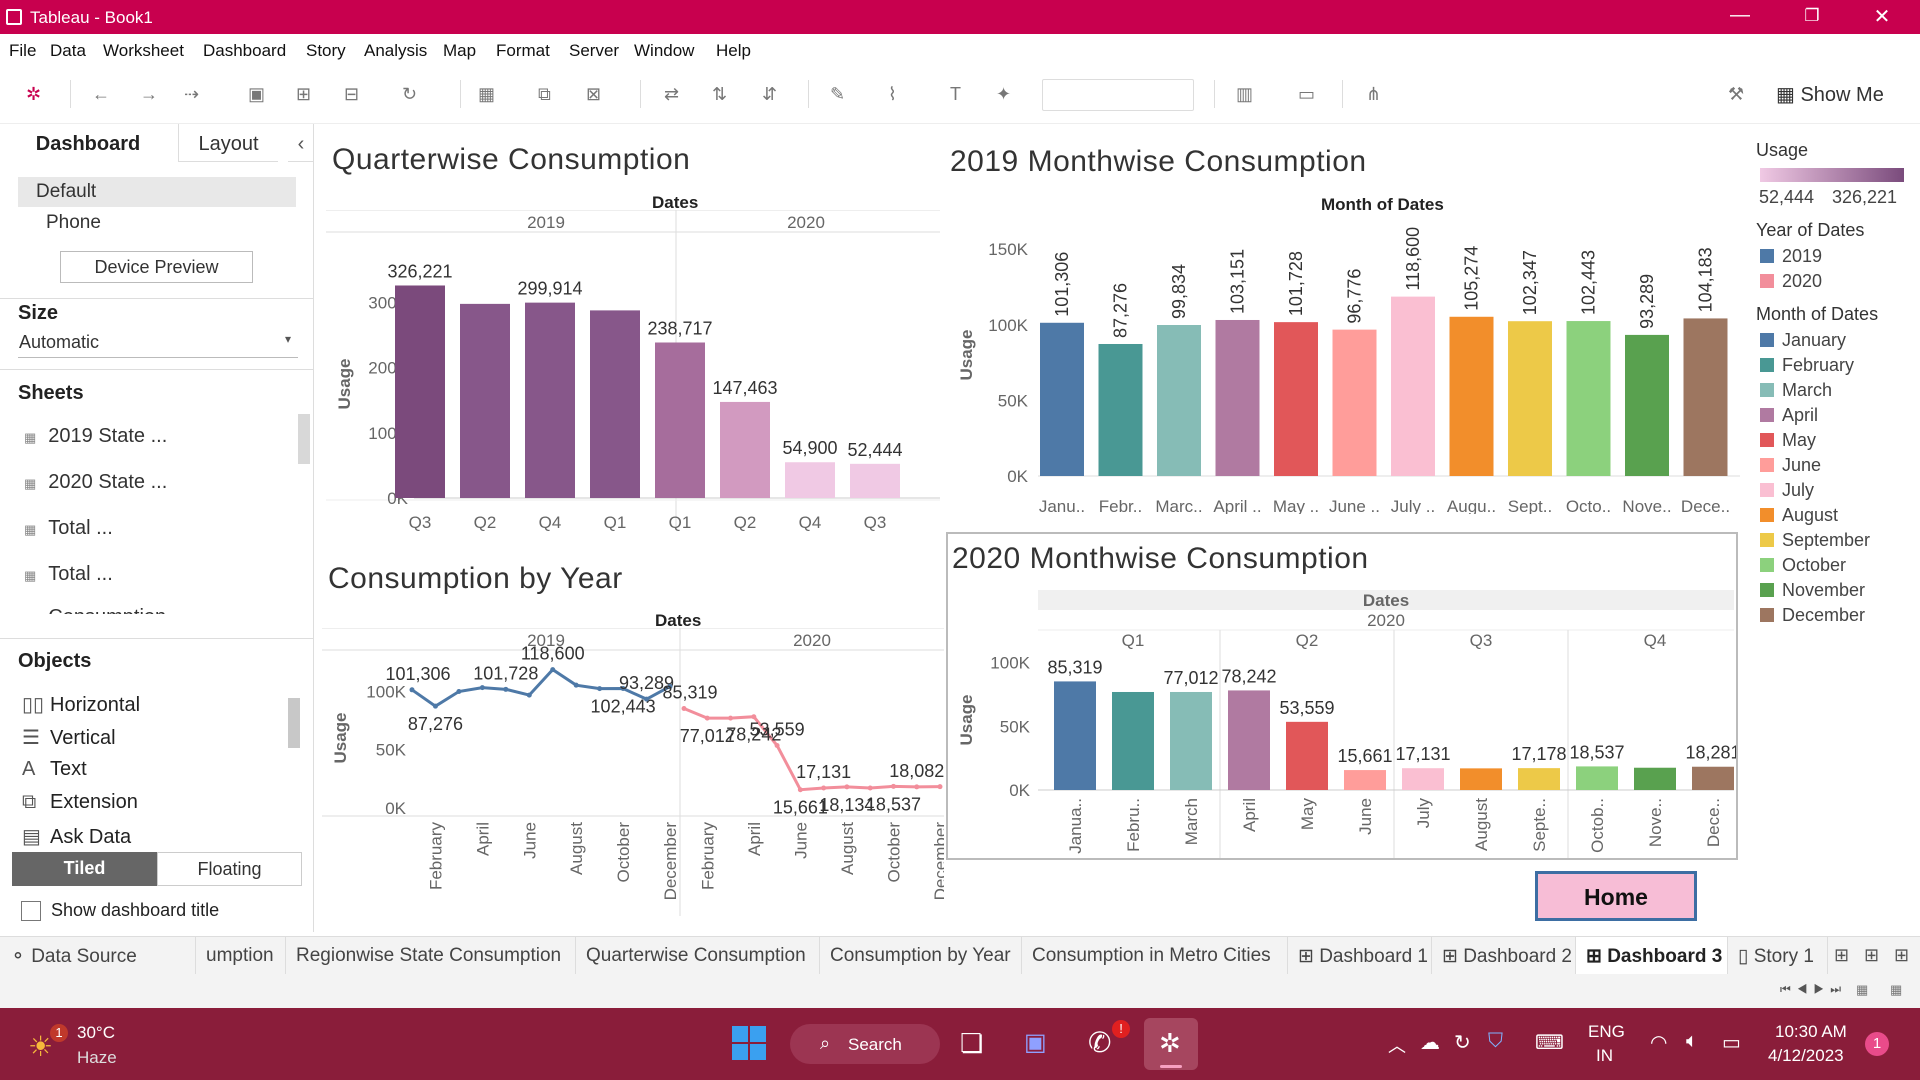 The image size is (1920, 1080). What do you see at coordinates (1815, 540) in the screenshot?
I see `month-legend-item: September` at bounding box center [1815, 540].